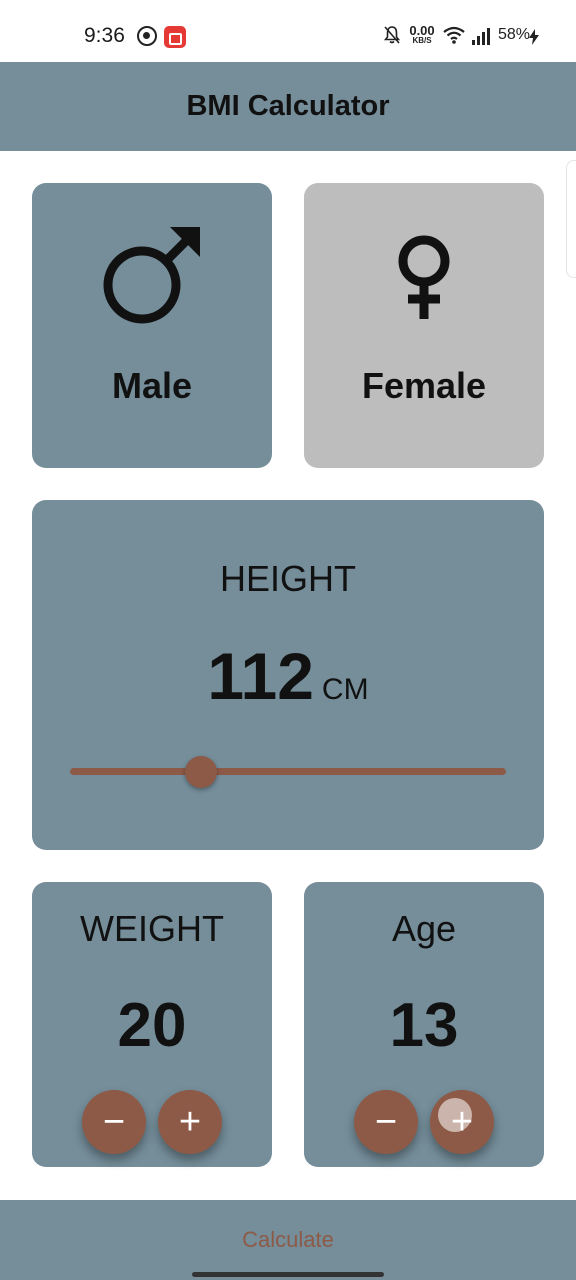 Image resolution: width=576 pixels, height=1280 pixels. I want to click on app-bar: BMI Calculator, so click(288, 106).